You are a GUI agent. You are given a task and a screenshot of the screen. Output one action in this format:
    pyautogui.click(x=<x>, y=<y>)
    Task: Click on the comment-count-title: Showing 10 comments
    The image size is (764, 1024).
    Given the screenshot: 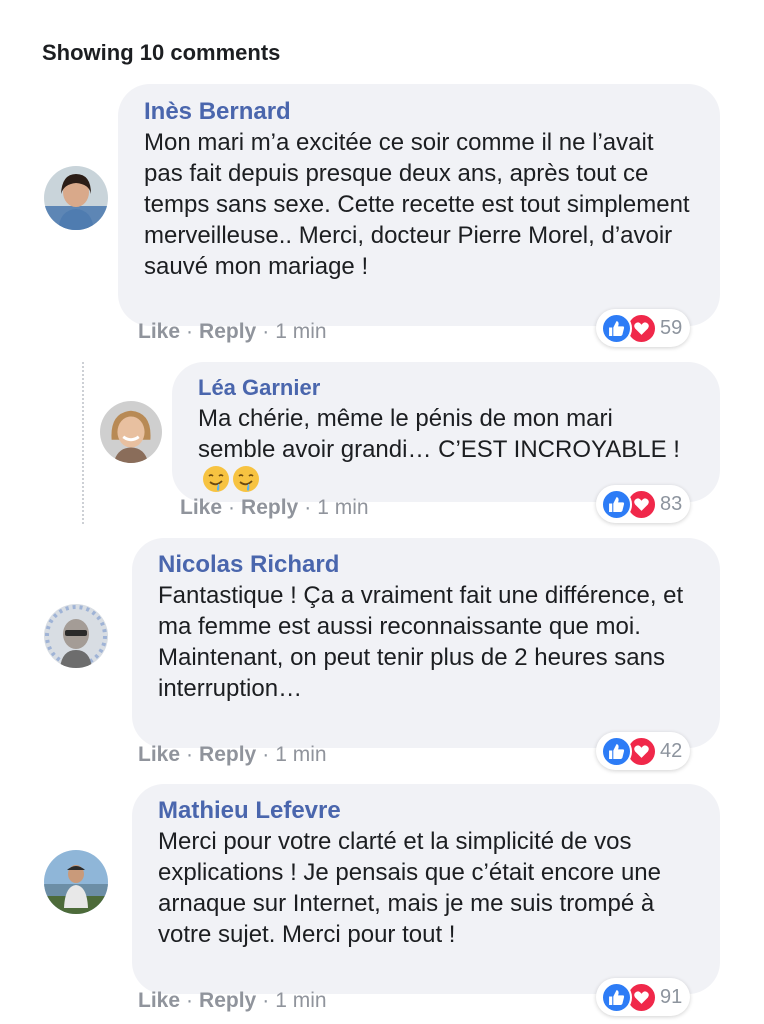 What is the action you would take?
    pyautogui.click(x=161, y=52)
    